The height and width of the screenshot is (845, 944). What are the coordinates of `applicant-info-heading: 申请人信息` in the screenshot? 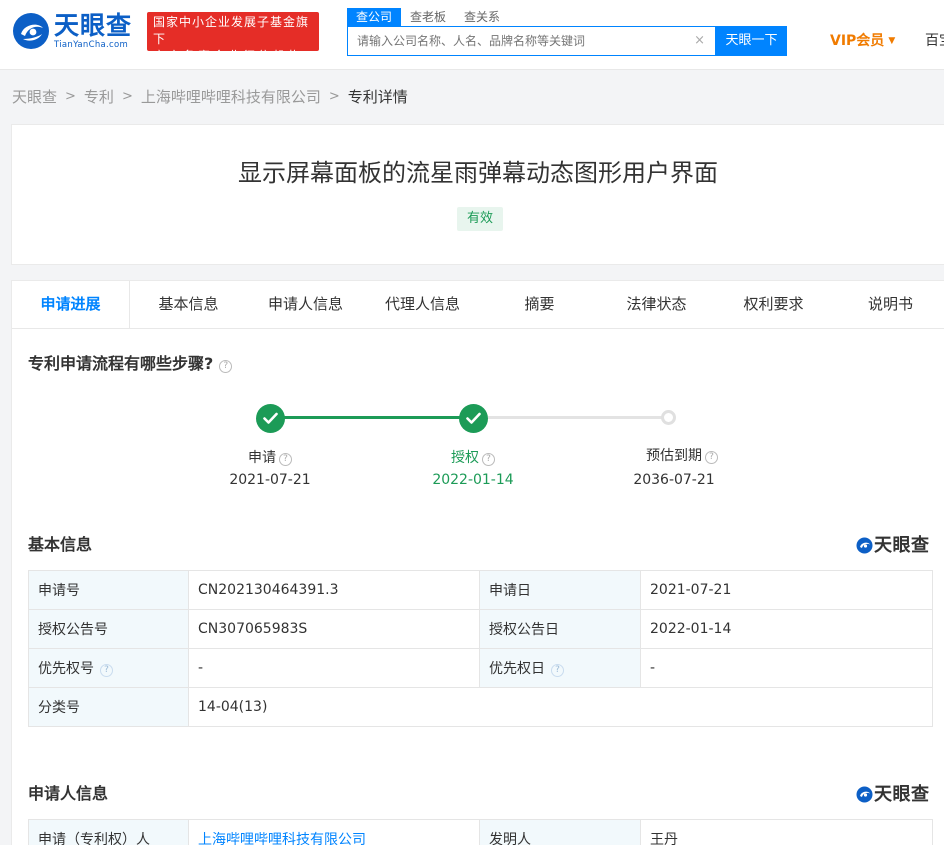 It's located at (68, 793).